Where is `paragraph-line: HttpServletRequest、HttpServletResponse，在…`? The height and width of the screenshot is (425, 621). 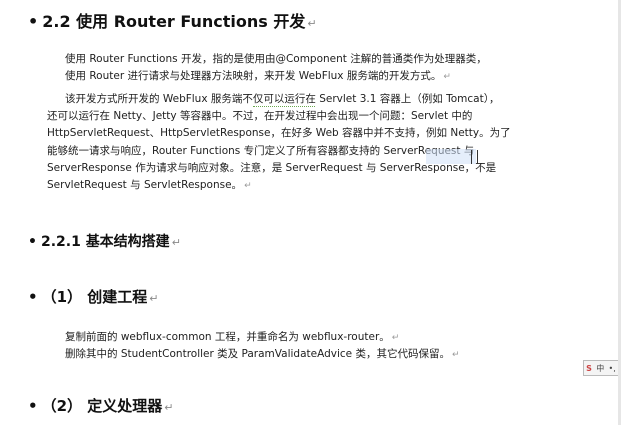
paragraph-line: HttpServletRequest、HttpServletResponse，在… is located at coordinates (279, 133).